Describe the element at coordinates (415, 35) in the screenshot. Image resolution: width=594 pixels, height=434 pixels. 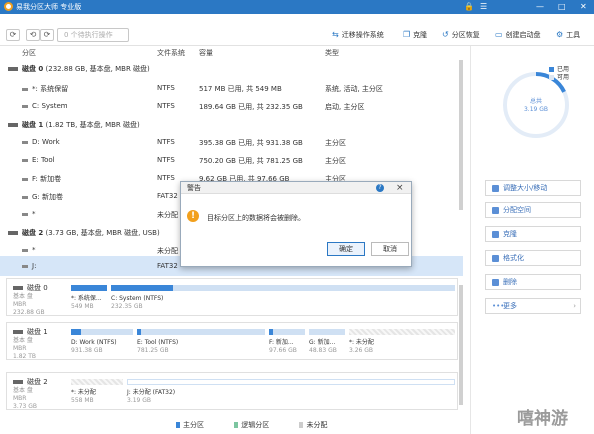
I see `clone-button: ❐ 克隆` at that location.